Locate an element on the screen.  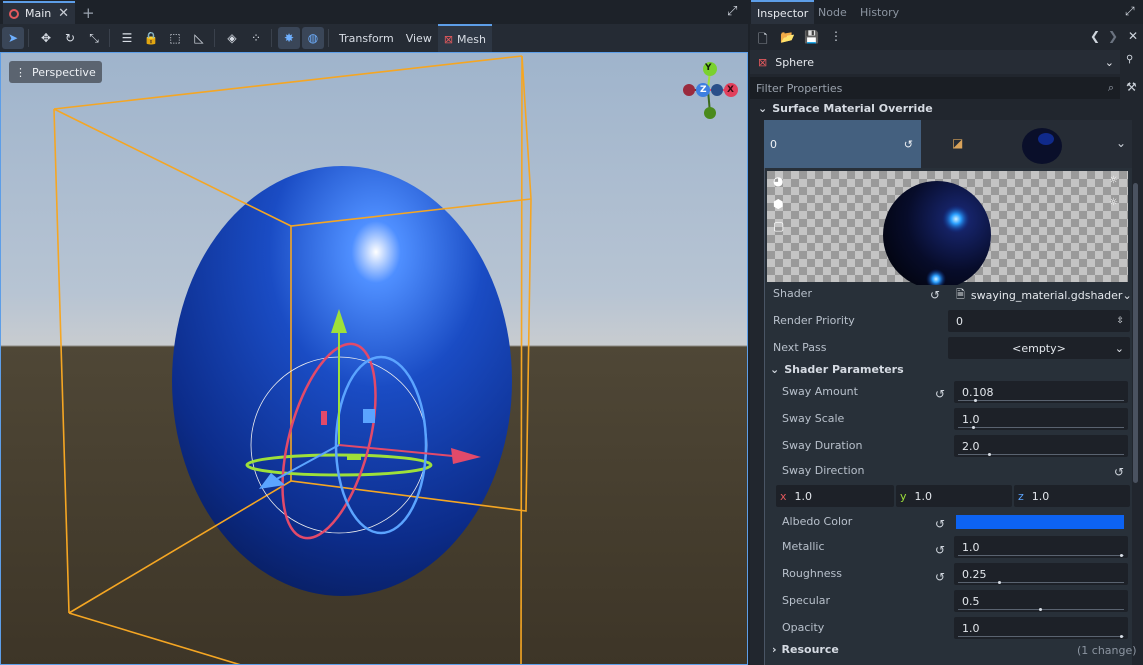
new-resource-icon: 🗋 is located at coordinates (763, 40).